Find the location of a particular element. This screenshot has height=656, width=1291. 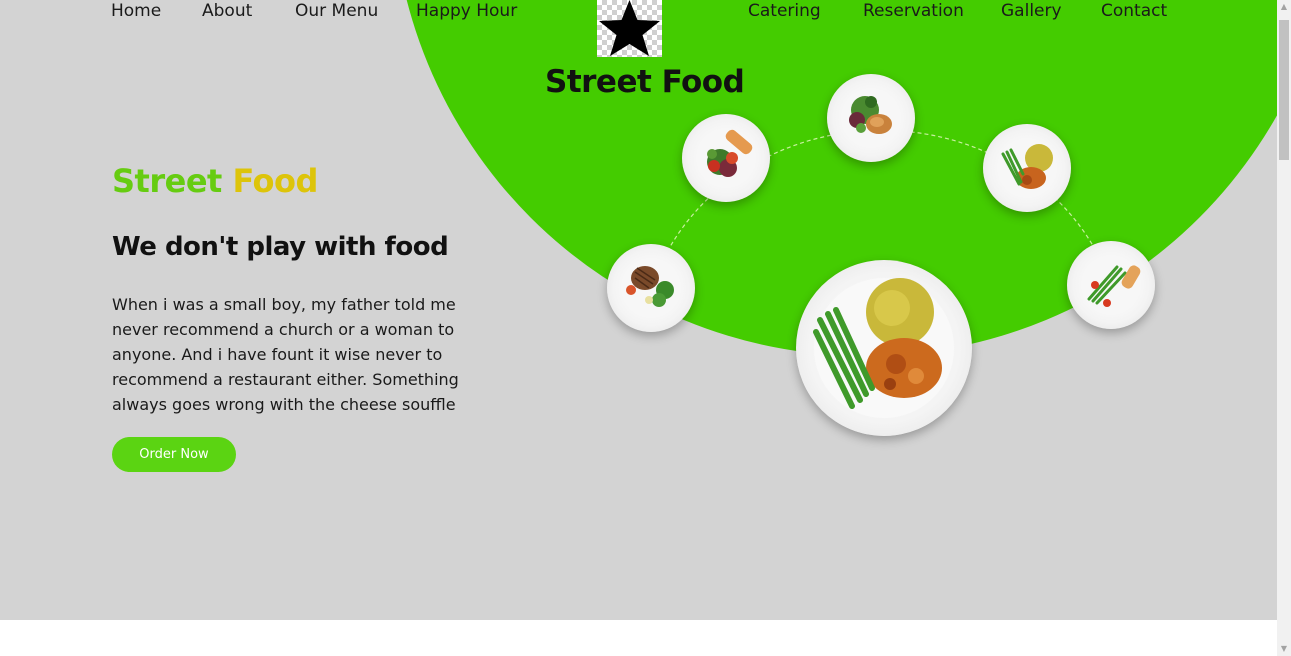

hero-title-word1: Street is located at coordinates (167, 181).